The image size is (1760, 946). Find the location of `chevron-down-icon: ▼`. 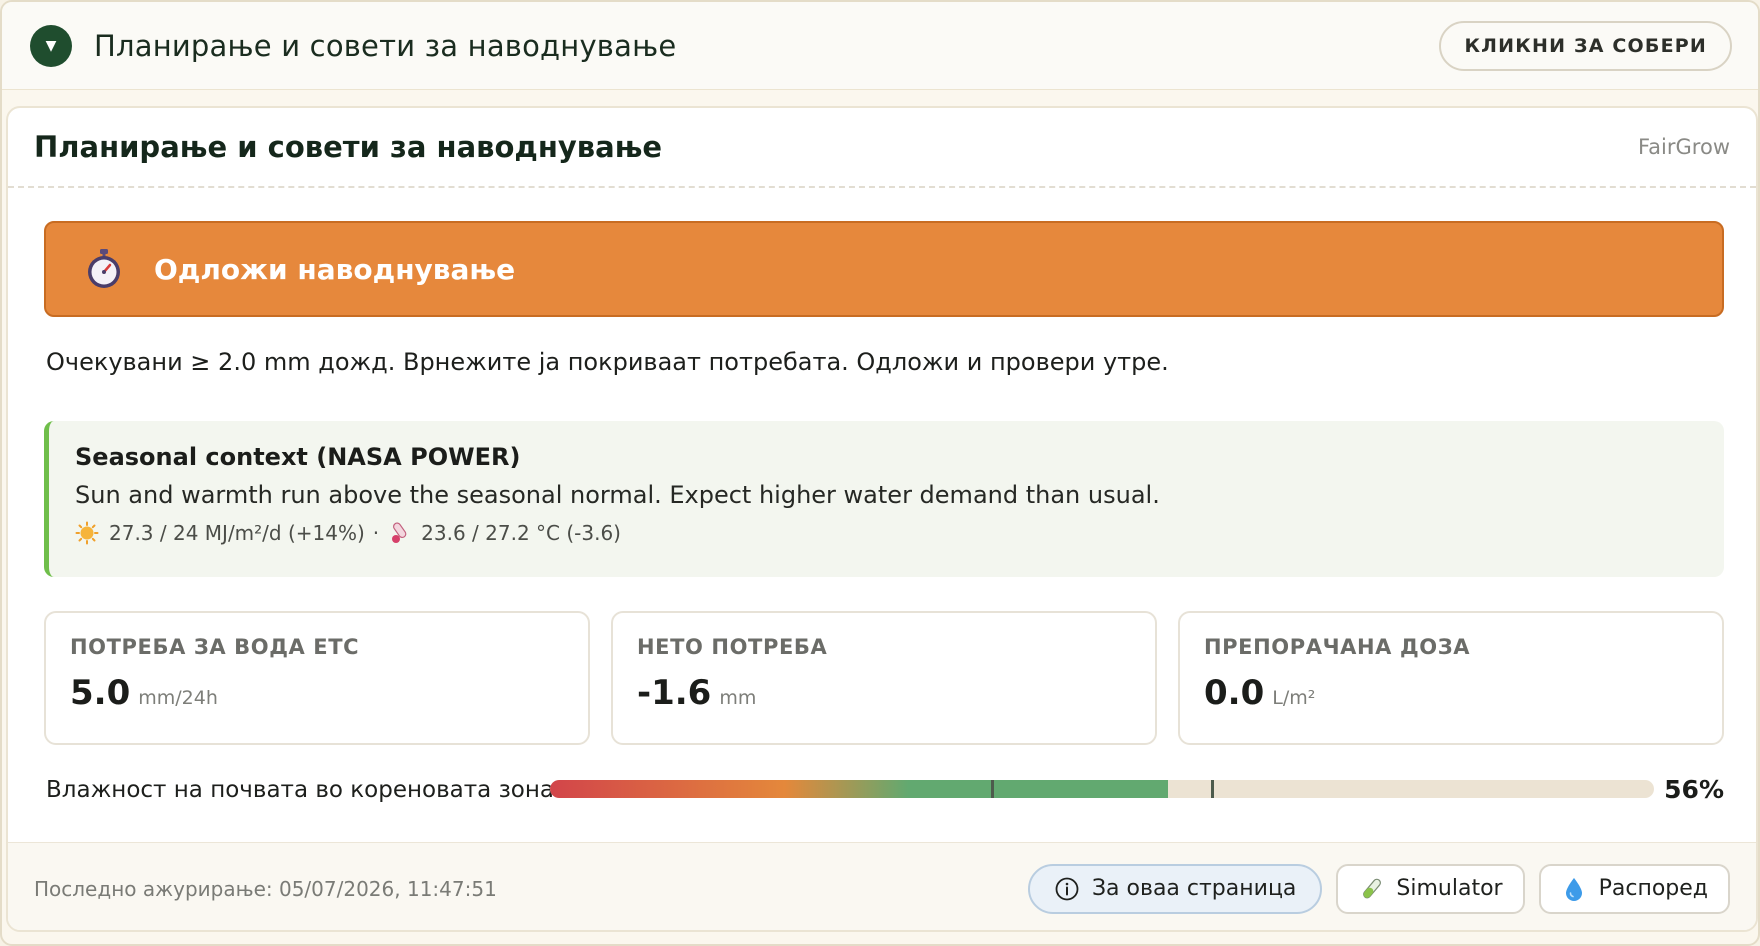

chevron-down-icon: ▼ is located at coordinates (51, 45).